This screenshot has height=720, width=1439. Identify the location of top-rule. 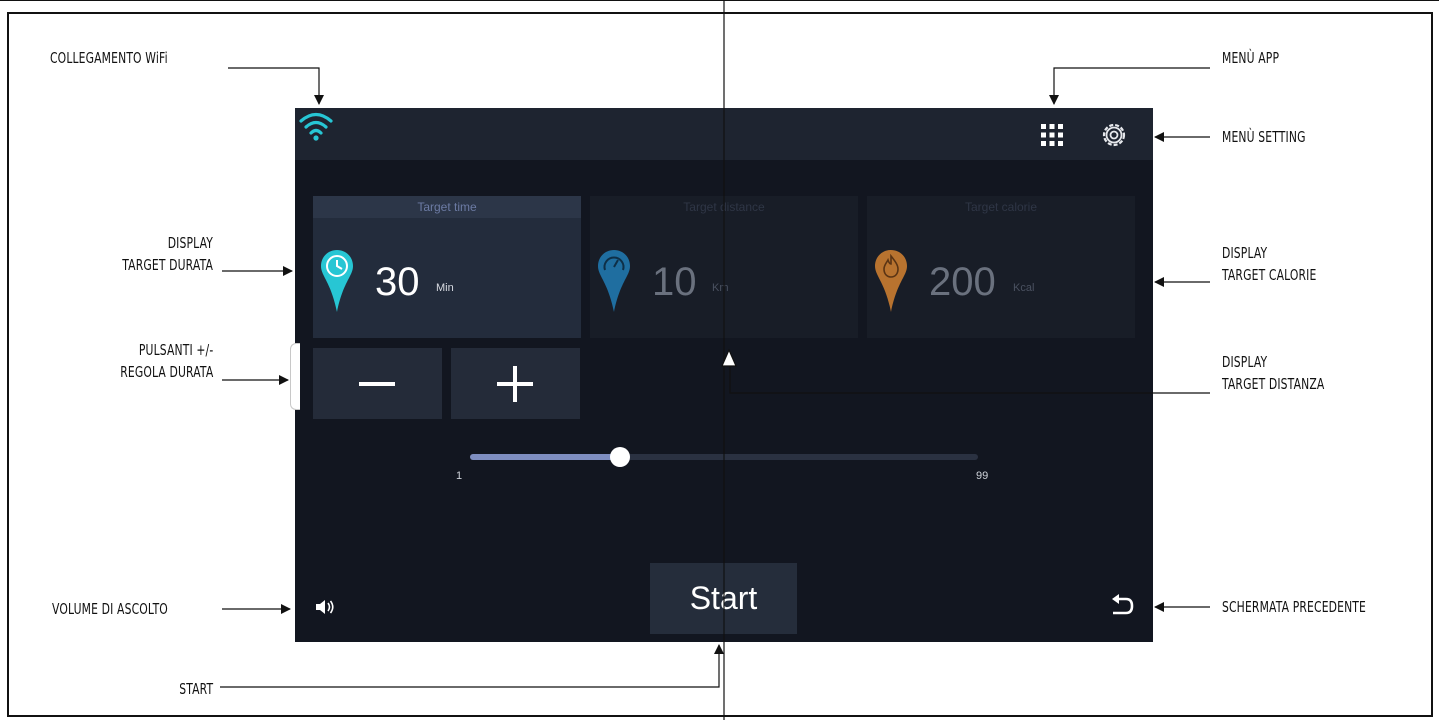
(719, 0).